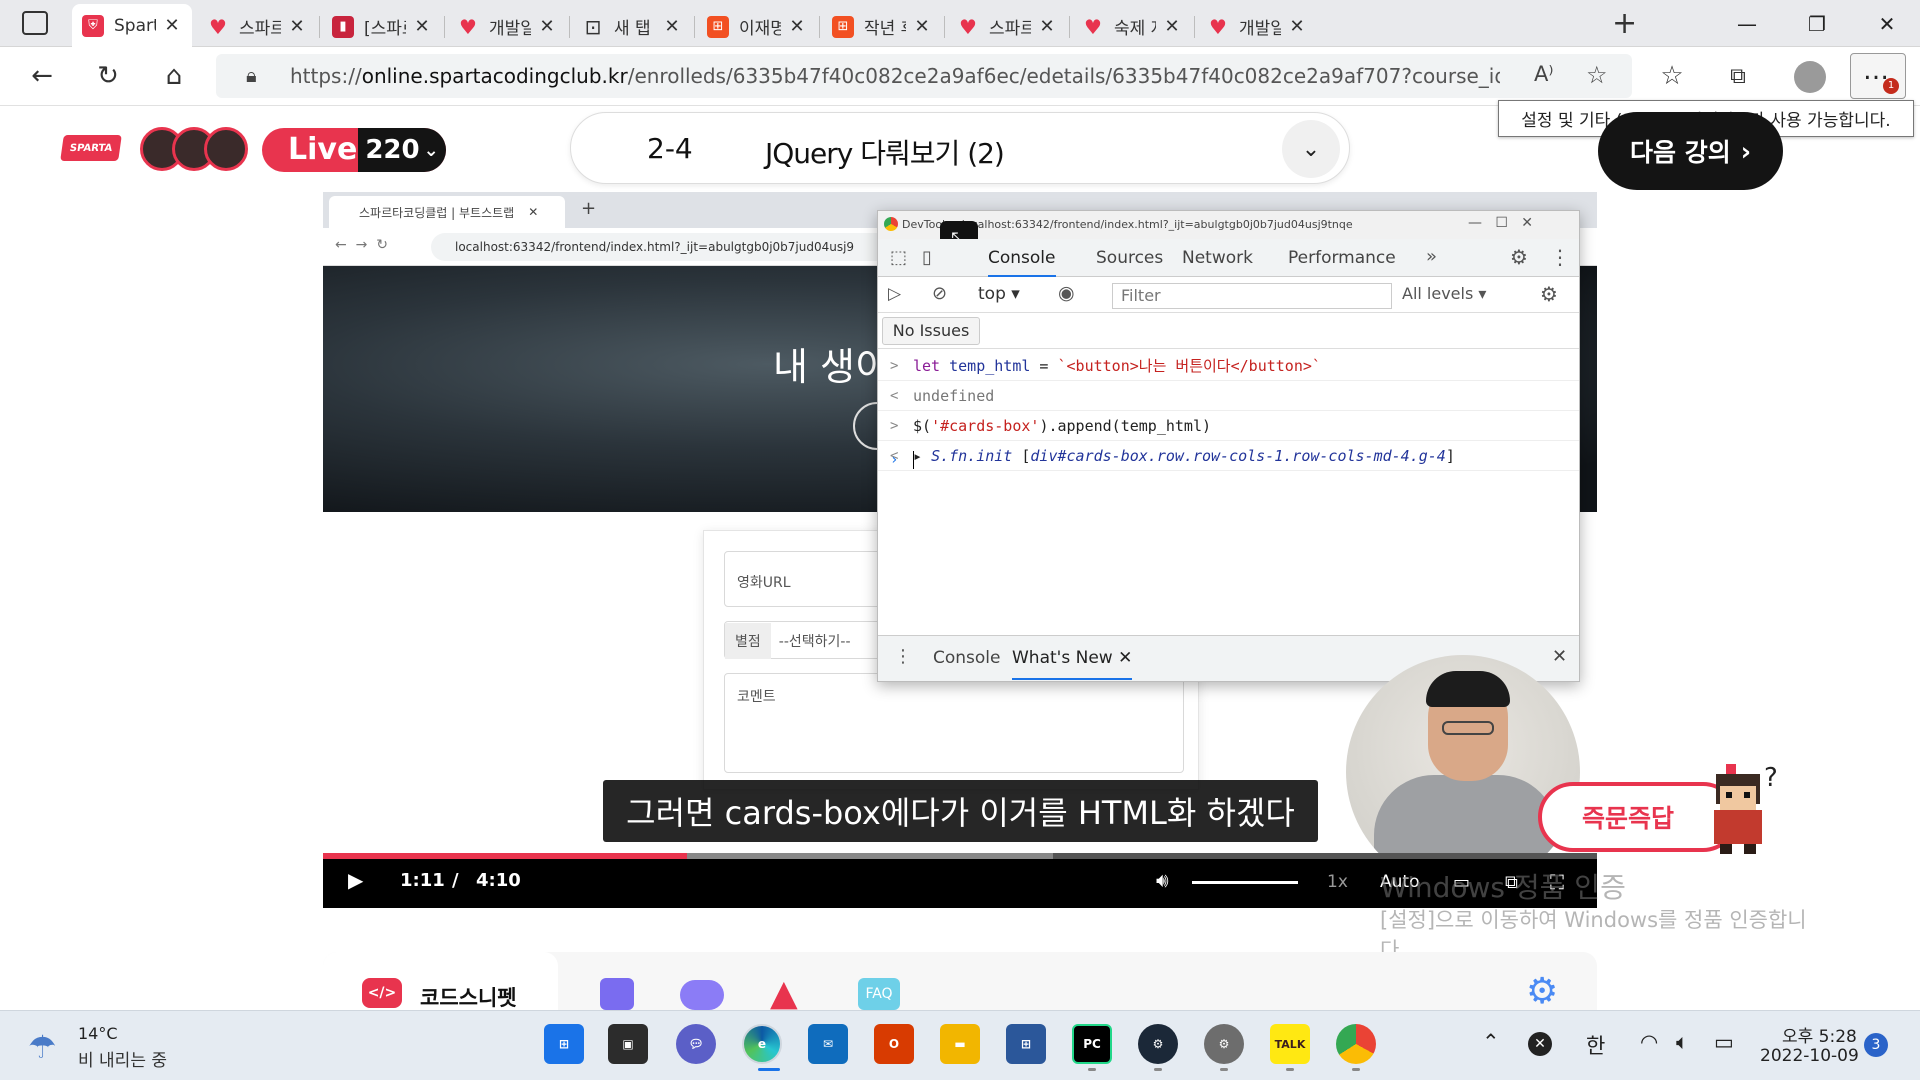  I want to click on microsoft-store-icon: ⊞, so click(1026, 1044).